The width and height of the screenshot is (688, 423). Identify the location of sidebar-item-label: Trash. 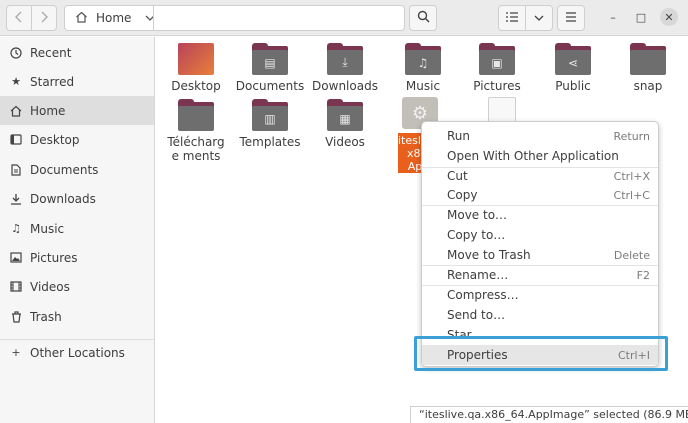
(46, 316).